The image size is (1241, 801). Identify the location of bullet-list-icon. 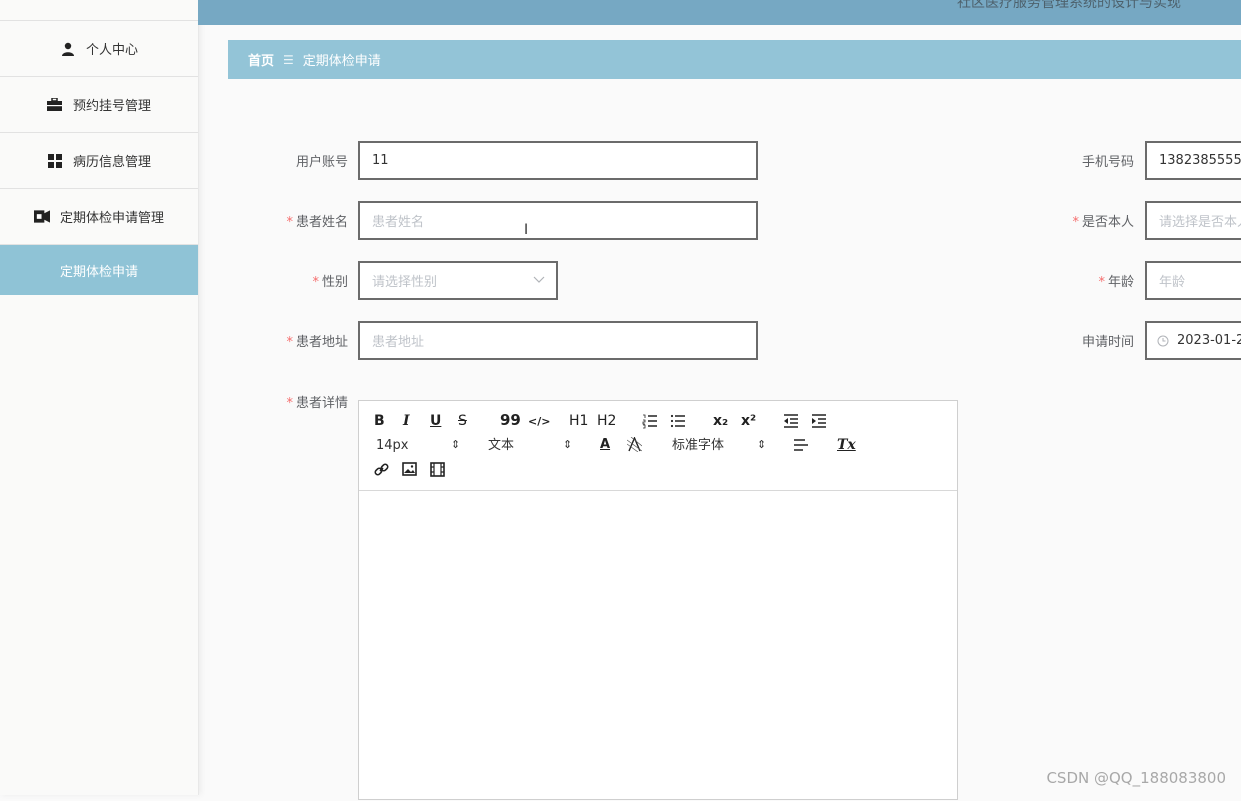
(678, 421).